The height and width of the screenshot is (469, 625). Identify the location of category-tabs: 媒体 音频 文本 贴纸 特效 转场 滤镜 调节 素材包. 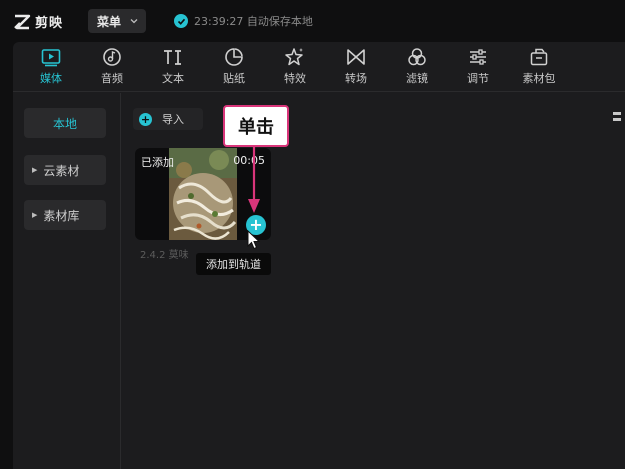
(319, 67).